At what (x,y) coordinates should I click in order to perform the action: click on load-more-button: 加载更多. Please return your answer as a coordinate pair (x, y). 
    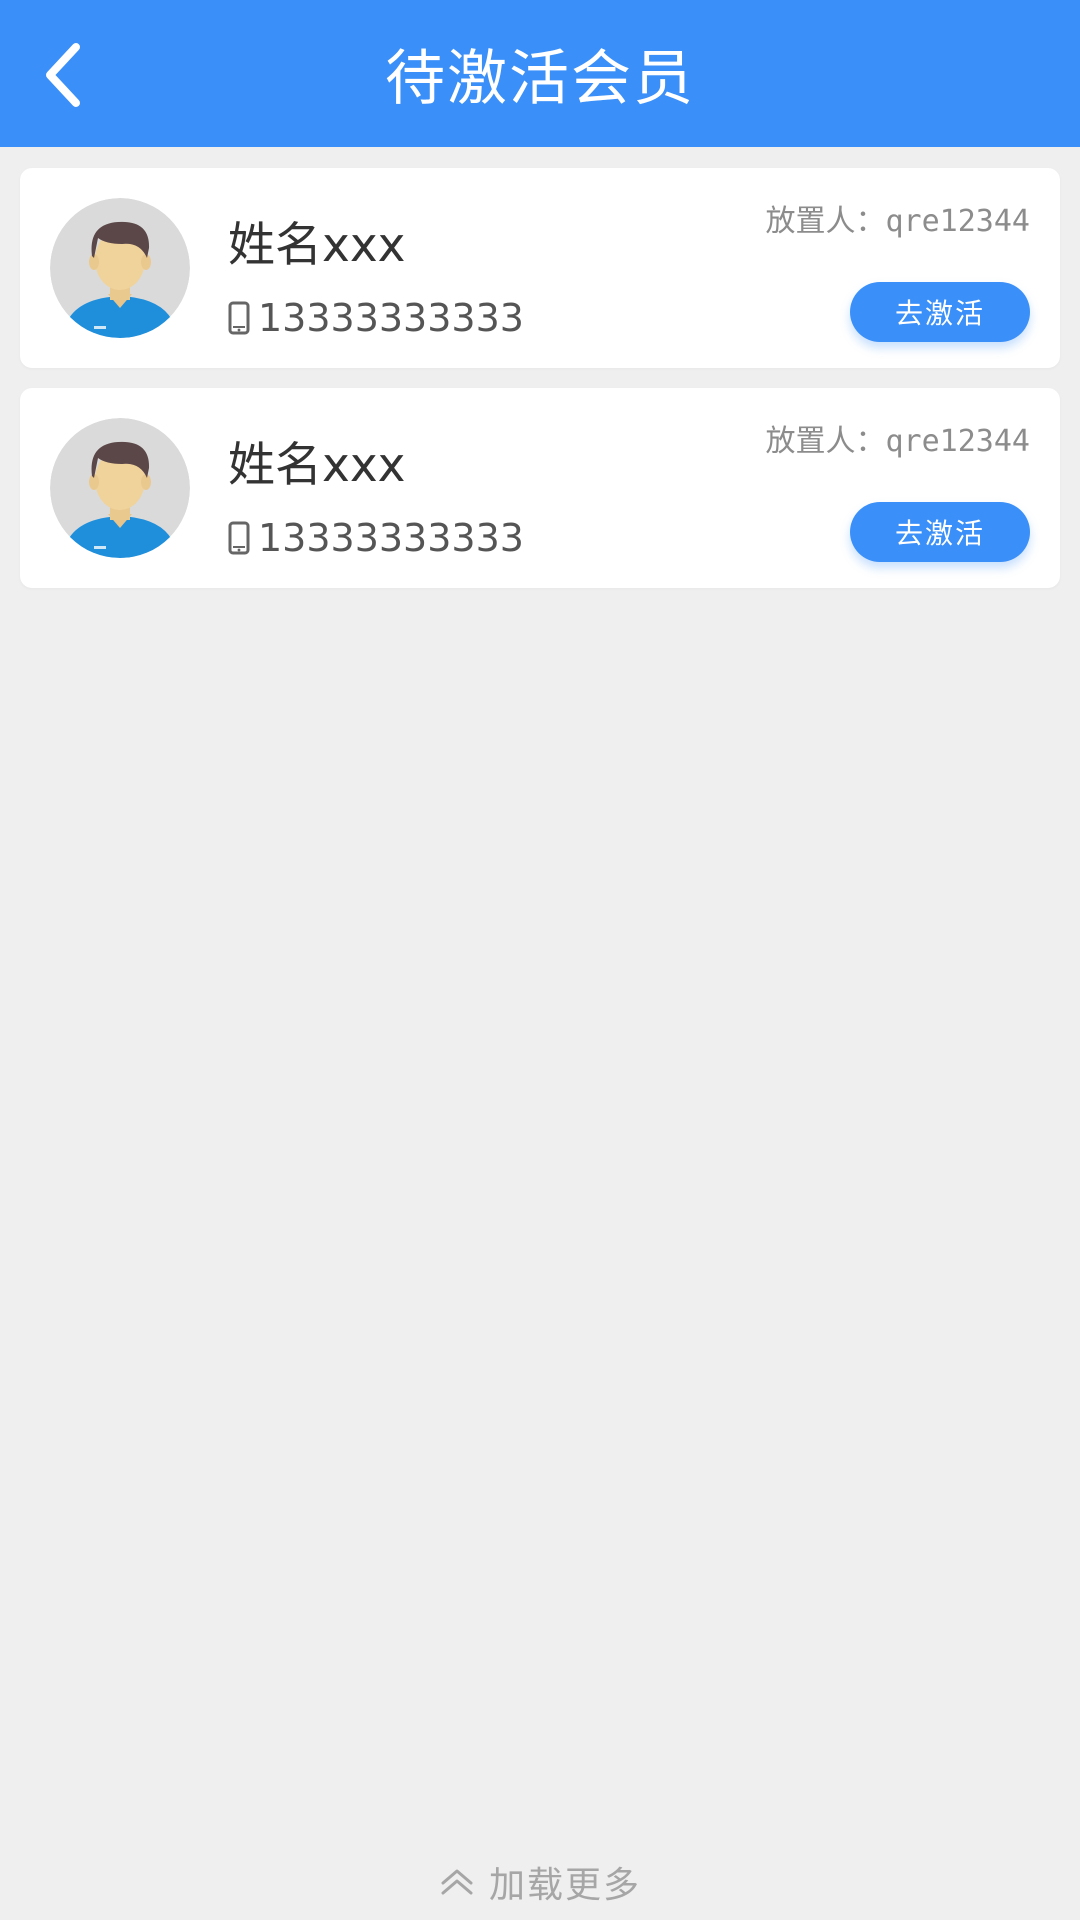
    Looking at the image, I should click on (540, 1882).